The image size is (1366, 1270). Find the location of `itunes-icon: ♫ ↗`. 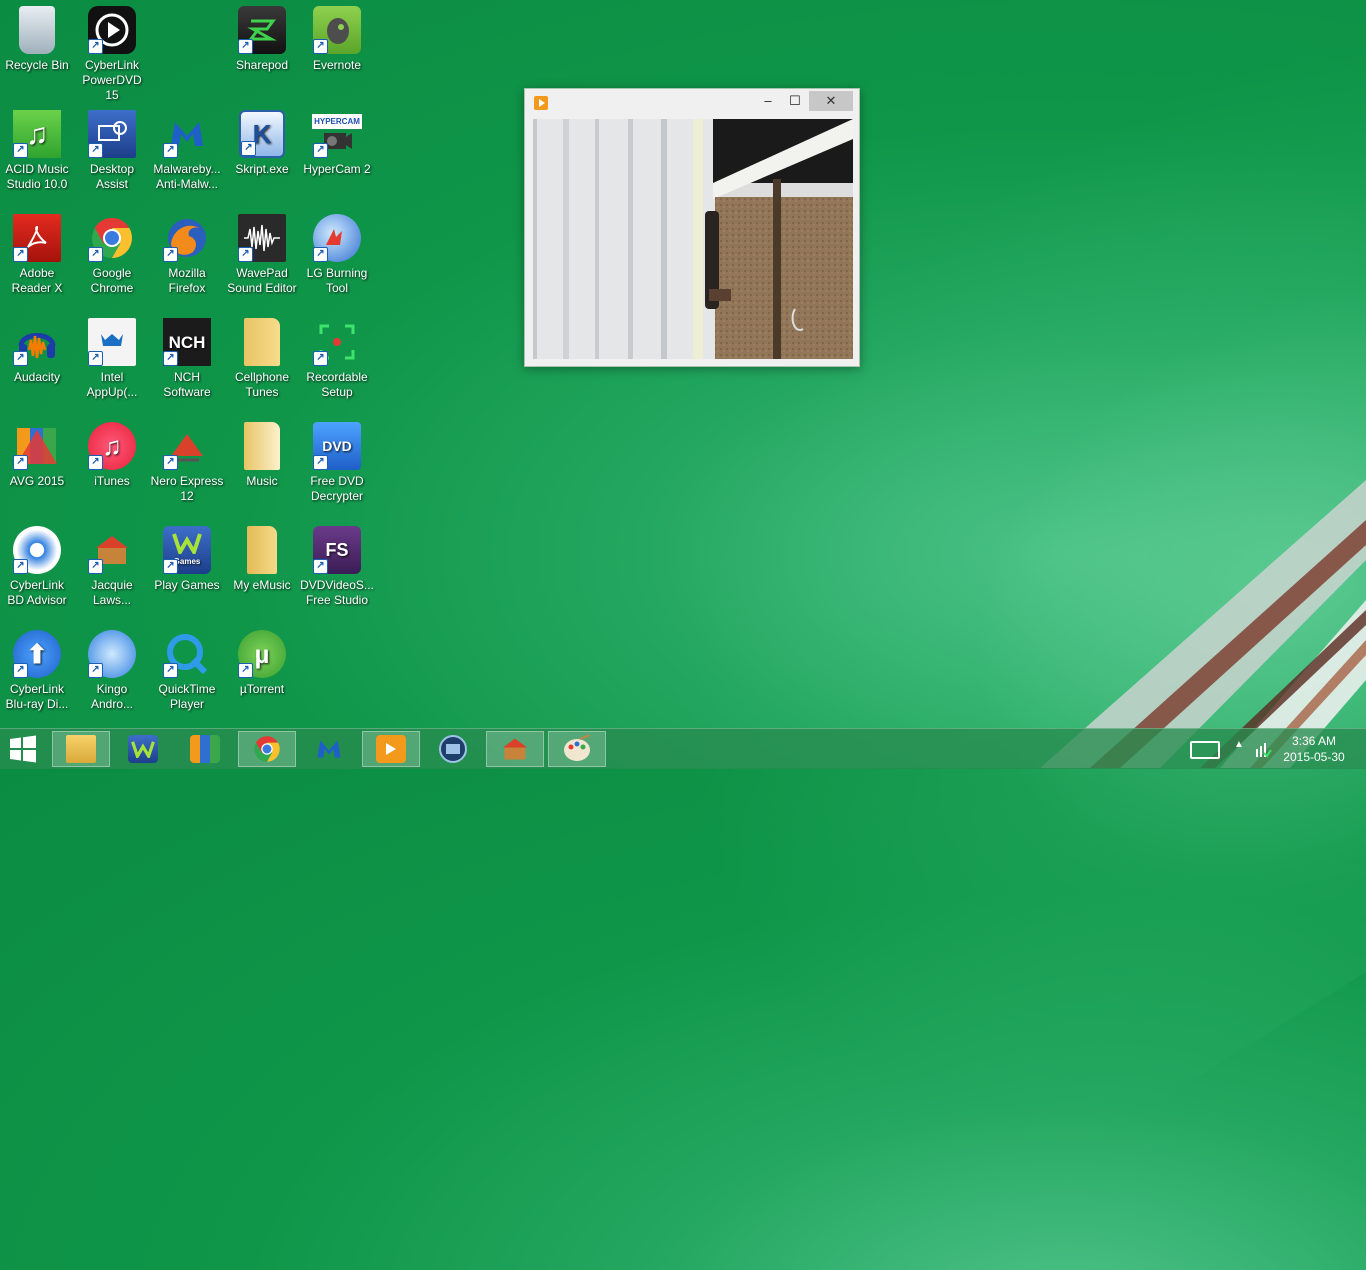

itunes-icon: ♫ ↗ is located at coordinates (112, 446).